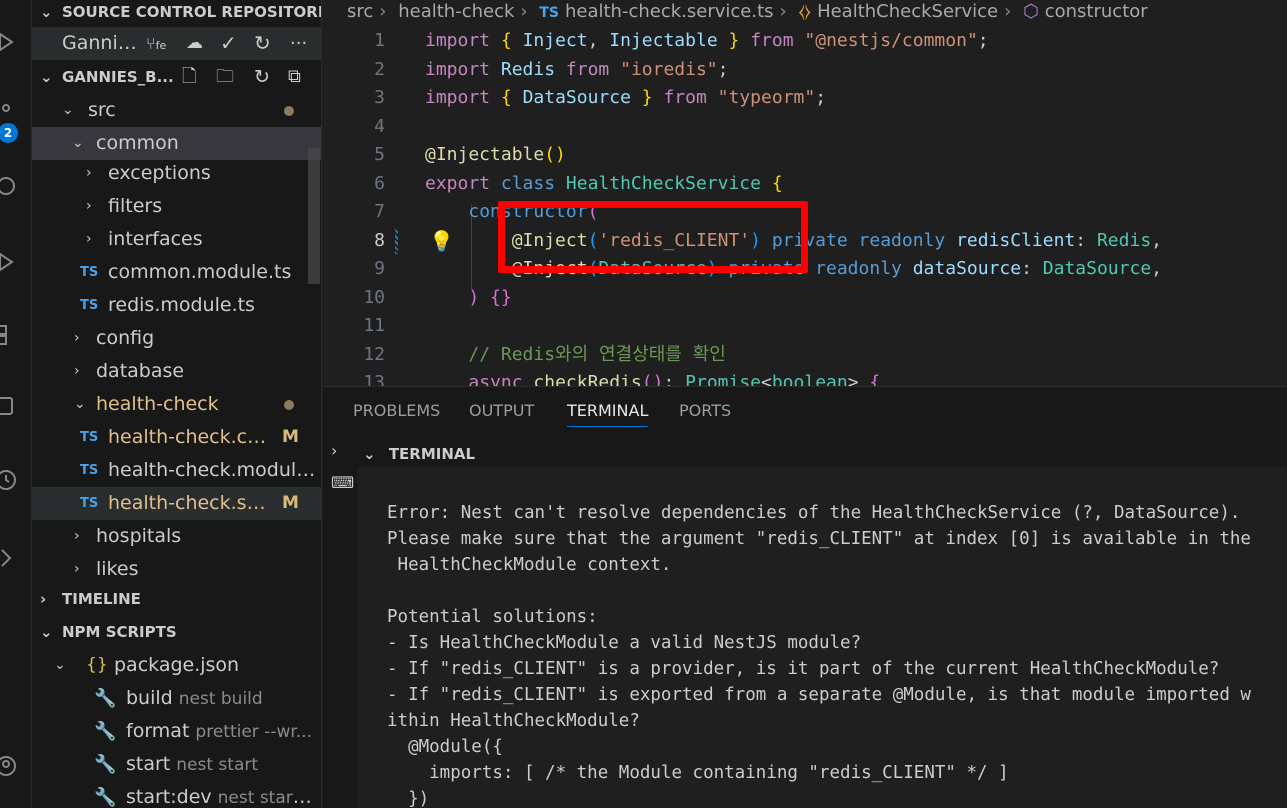 This screenshot has width=1287, height=808. Describe the element at coordinates (176, 569) in the screenshot. I see `tree-item: › likes` at that location.